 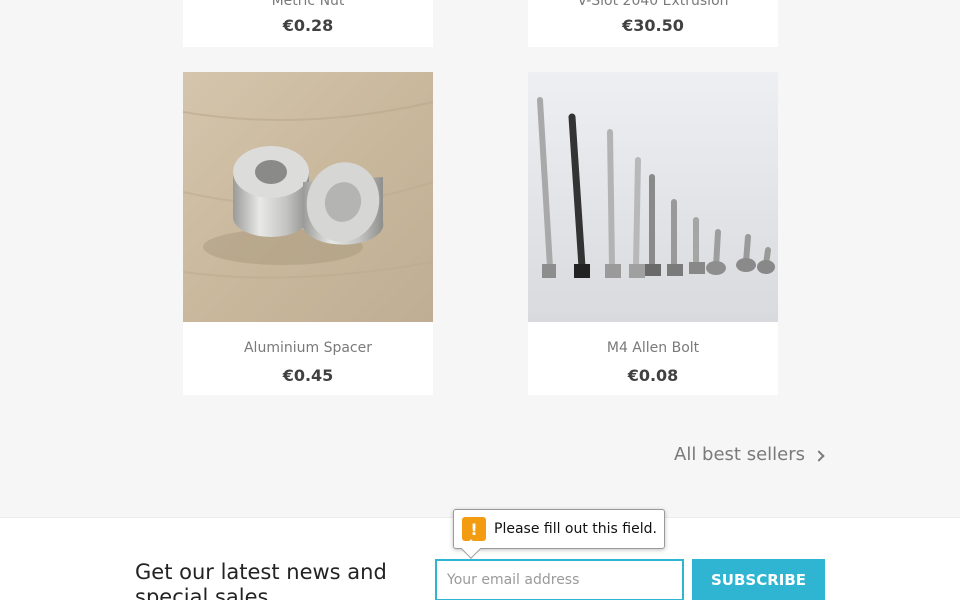 I want to click on all-best-sellers-link: All best sellers, so click(x=749, y=454).